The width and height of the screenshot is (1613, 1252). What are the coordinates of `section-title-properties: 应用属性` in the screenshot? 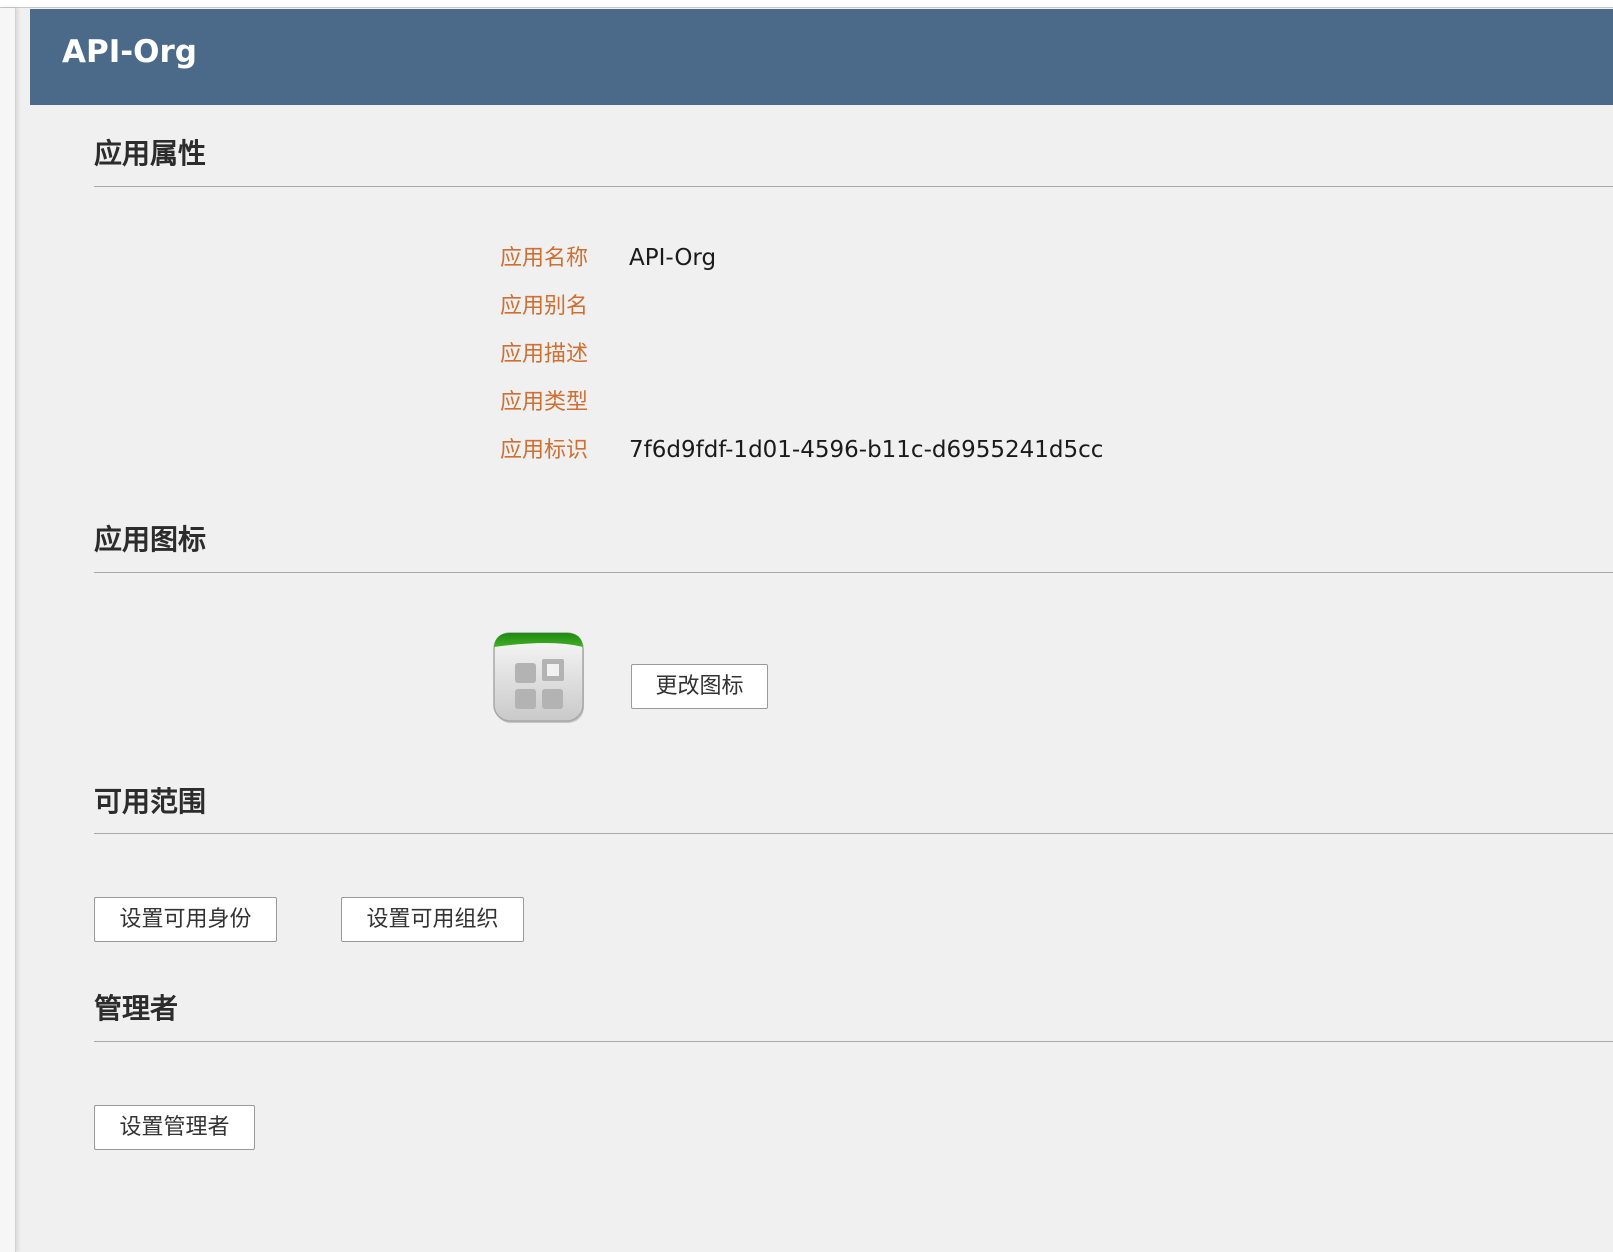 It's located at (150, 153).